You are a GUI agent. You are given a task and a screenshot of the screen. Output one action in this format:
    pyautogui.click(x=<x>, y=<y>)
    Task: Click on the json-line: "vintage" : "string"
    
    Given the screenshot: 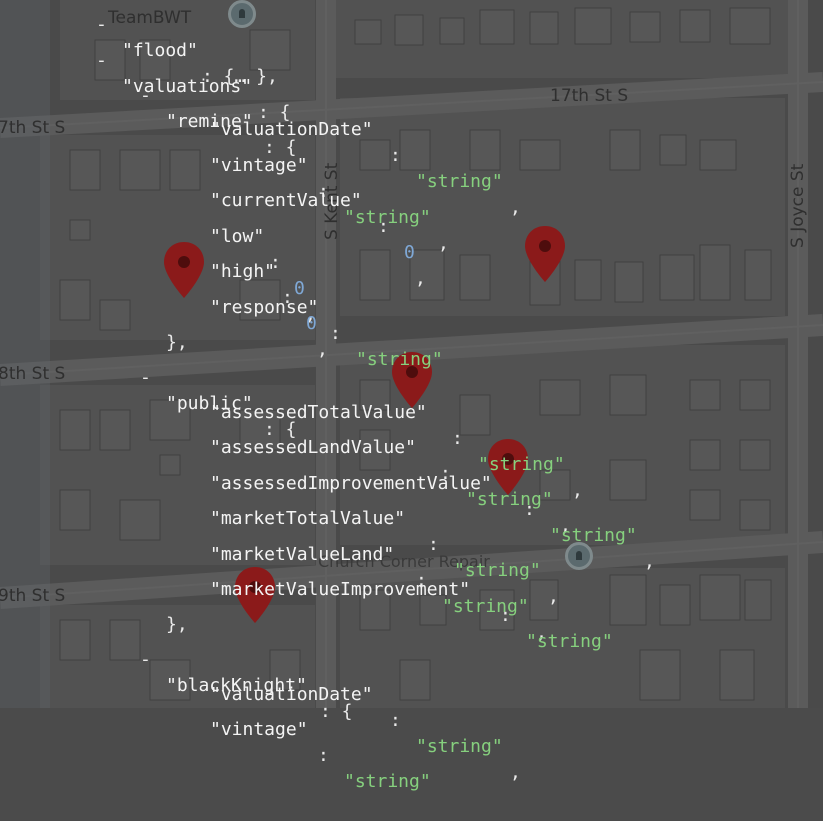 What is the action you would take?
    pyautogui.click(x=215, y=741)
    